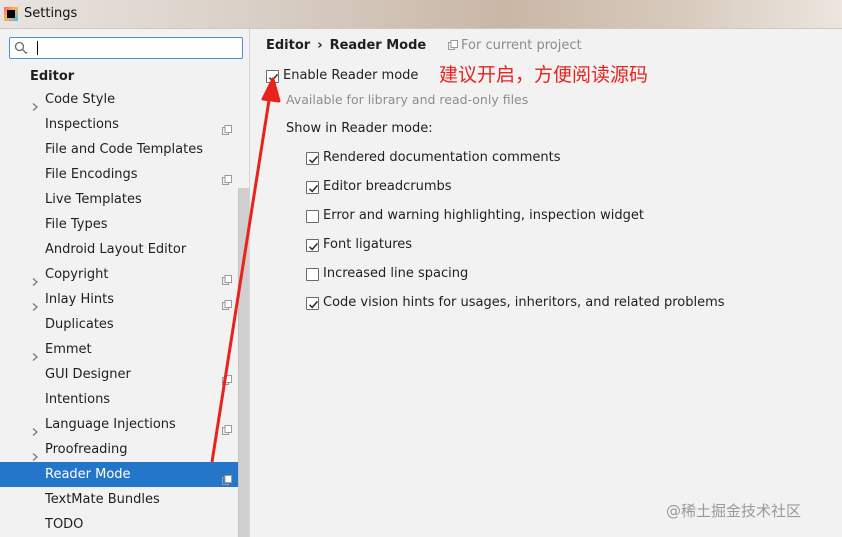  Describe the element at coordinates (86, 449) in the screenshot. I see `sidebar-item-label: Proofreading` at that location.